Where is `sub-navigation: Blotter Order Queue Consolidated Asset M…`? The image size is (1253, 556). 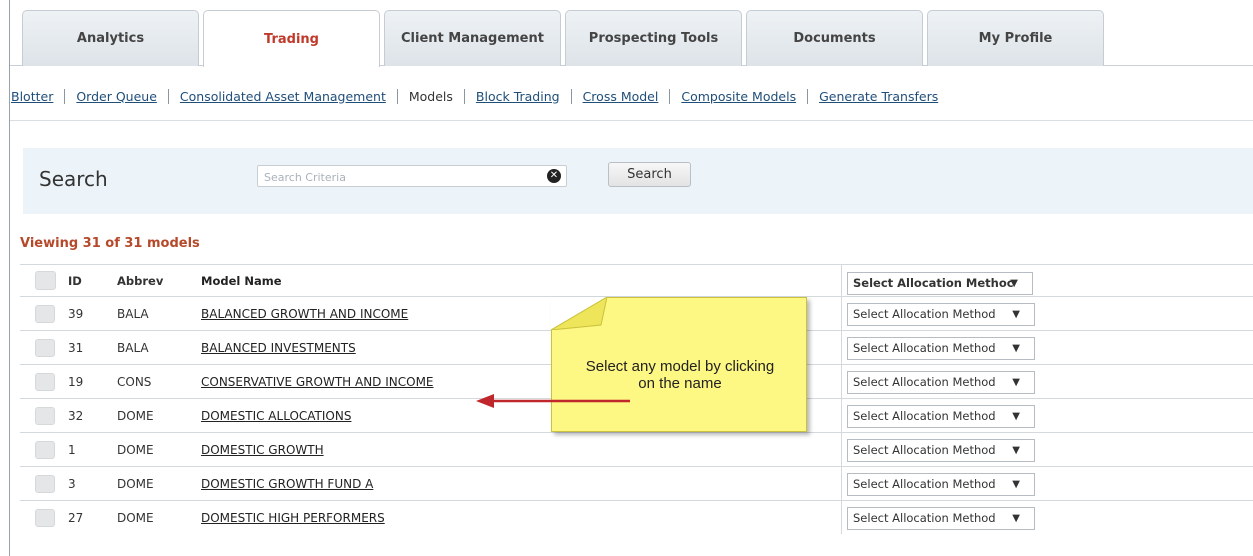
sub-navigation: Blotter Order Queue Consolidated Asset M… is located at coordinates (479, 96).